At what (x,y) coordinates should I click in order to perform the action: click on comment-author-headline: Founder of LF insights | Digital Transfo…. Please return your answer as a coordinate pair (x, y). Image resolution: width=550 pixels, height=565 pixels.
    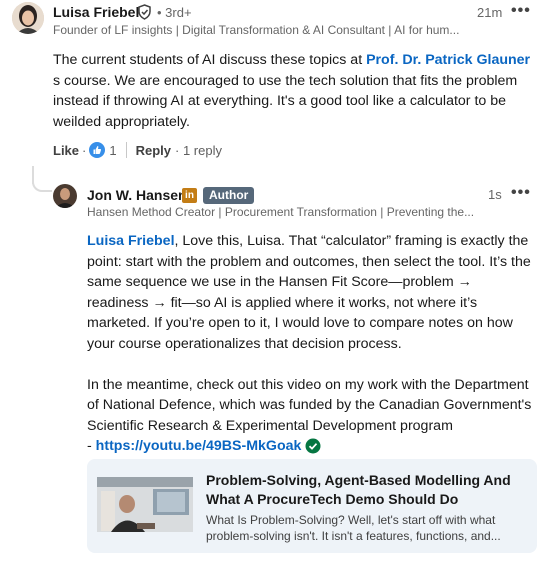
    Looking at the image, I should click on (256, 30).